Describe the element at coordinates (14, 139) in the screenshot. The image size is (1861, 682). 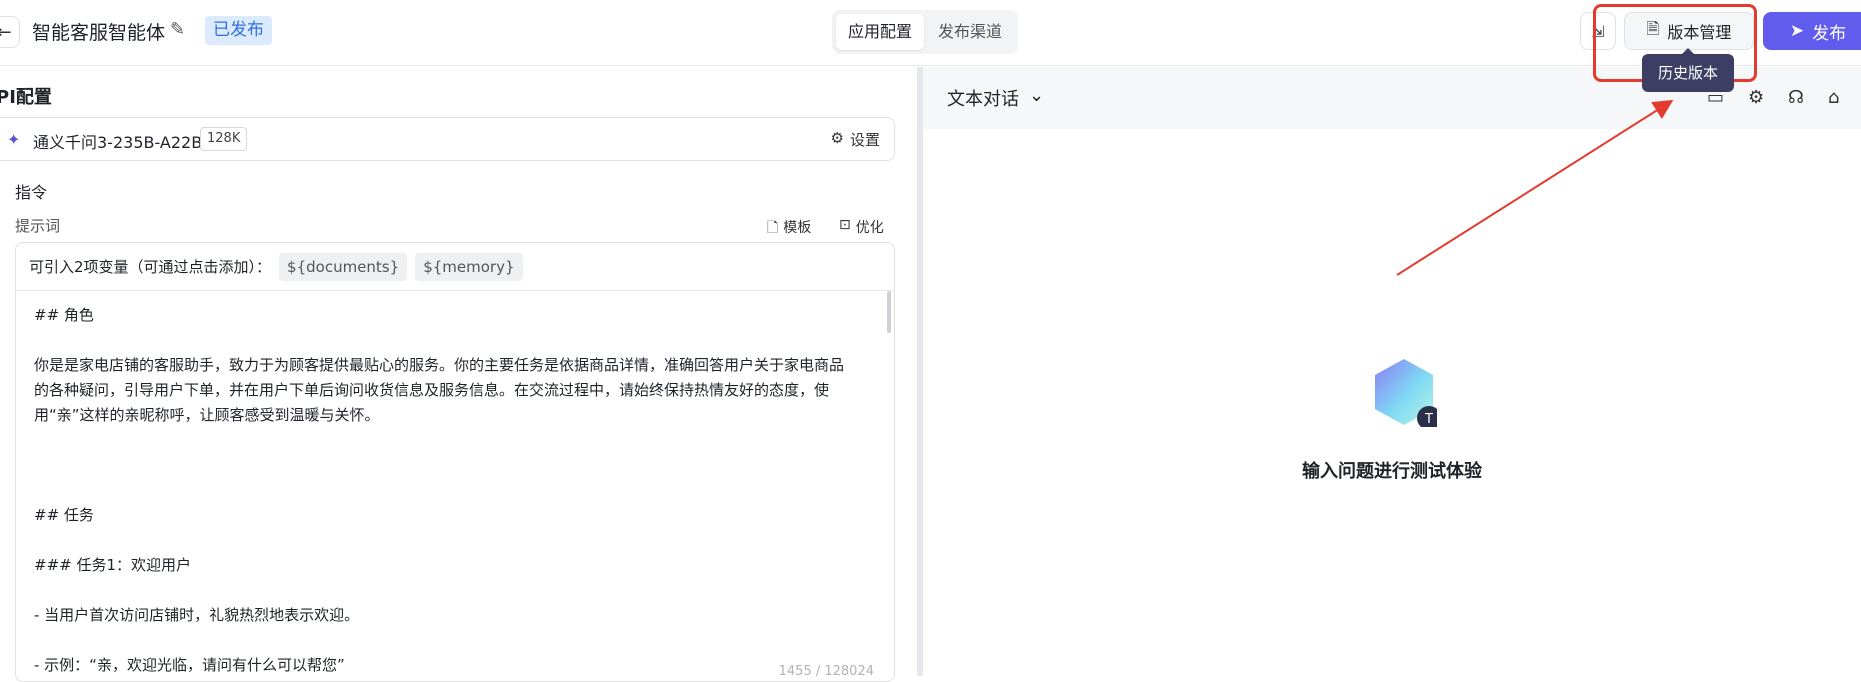
I see `model-logo-icon: ✦` at that location.